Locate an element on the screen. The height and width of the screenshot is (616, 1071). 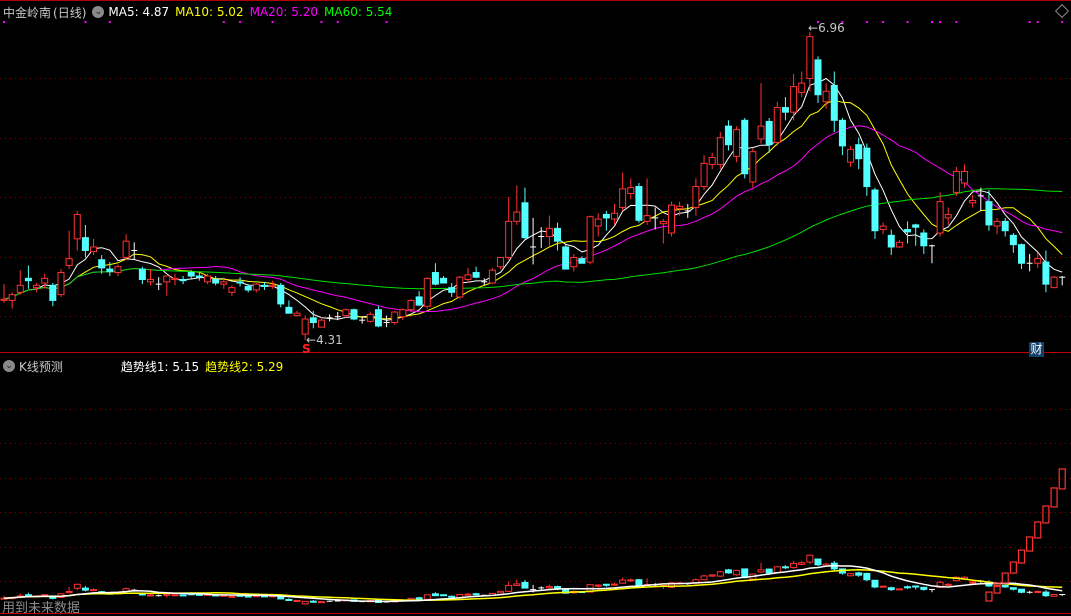
ma20-value: MA20: 5.20 is located at coordinates (284, 12).